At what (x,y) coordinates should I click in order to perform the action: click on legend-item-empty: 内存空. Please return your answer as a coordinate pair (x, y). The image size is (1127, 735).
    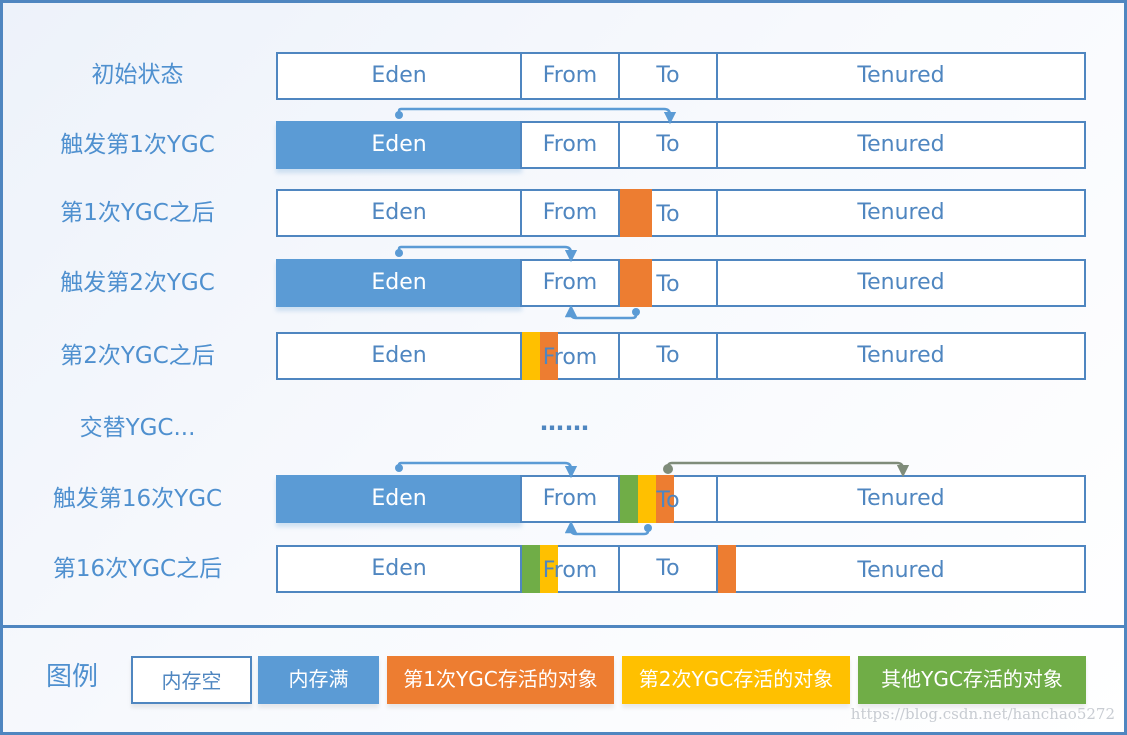
    Looking at the image, I should click on (191, 680).